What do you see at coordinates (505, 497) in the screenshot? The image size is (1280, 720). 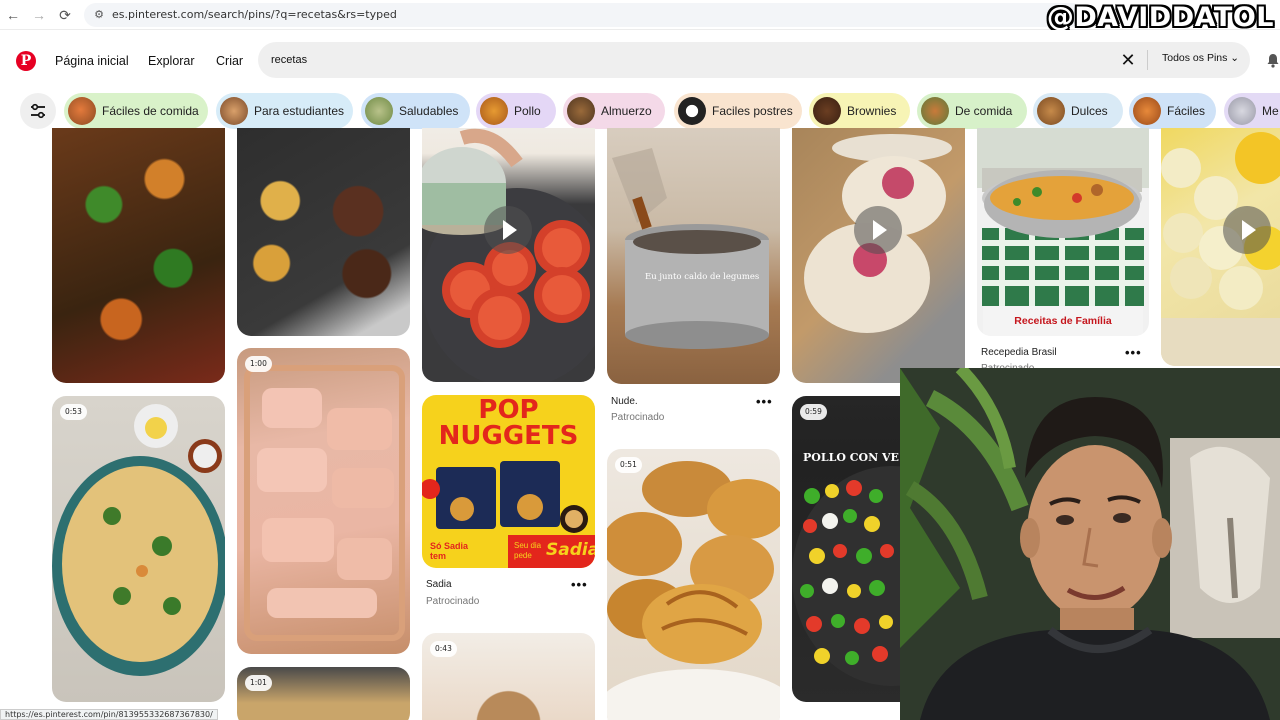 I see `nugget-packages-illustration` at bounding box center [505, 497].